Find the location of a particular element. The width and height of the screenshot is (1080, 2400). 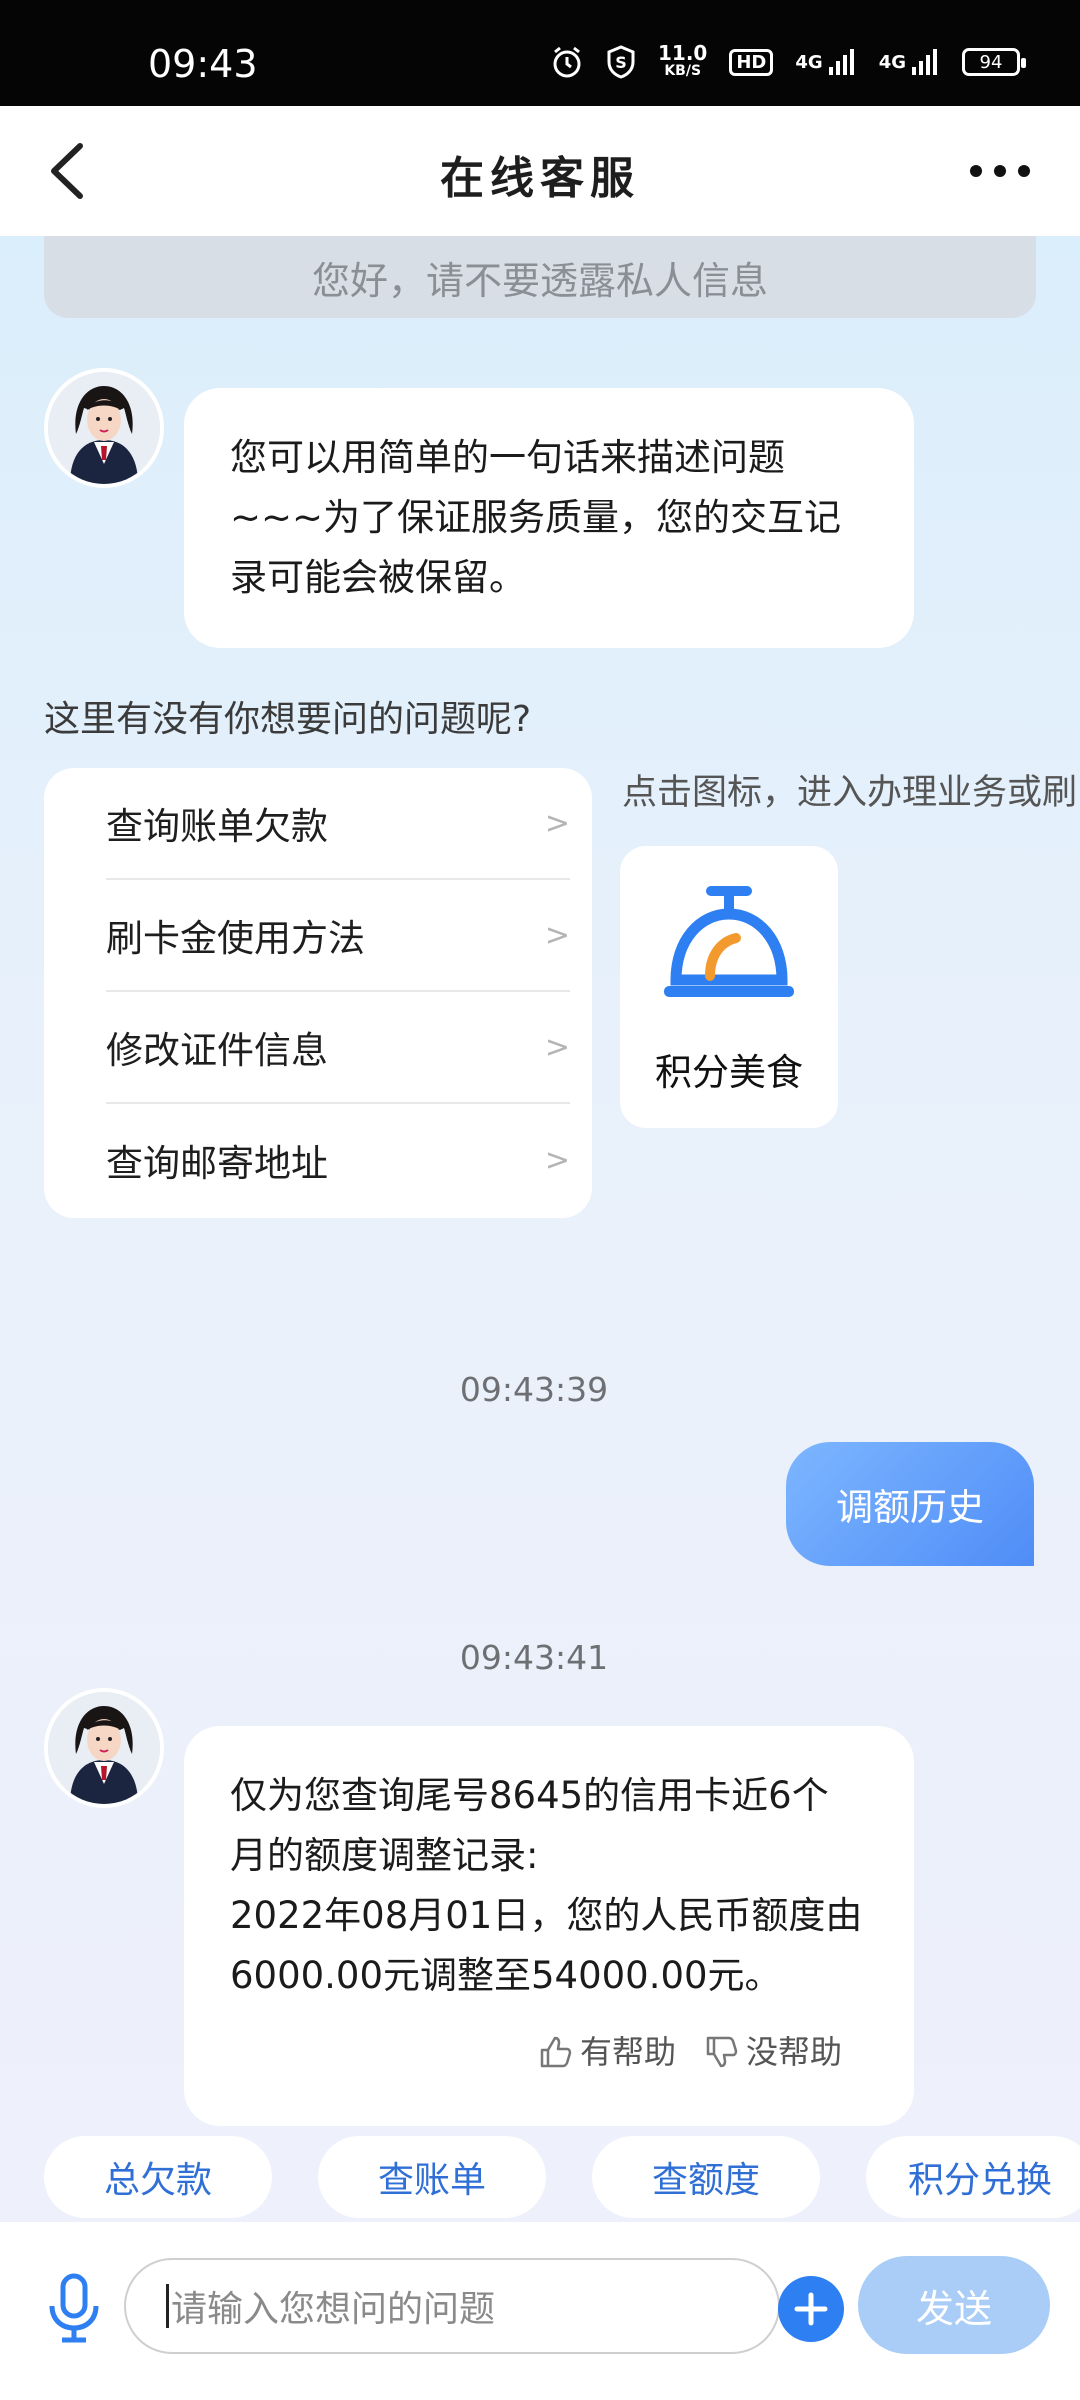

voice-input-button is located at coordinates (74, 2308).